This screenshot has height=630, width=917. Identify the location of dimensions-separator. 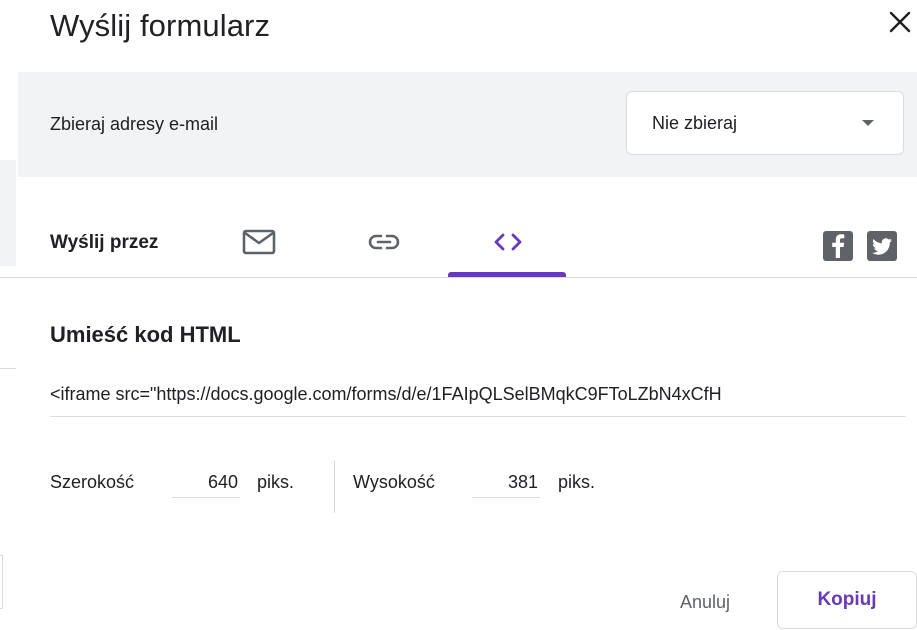
(334, 486).